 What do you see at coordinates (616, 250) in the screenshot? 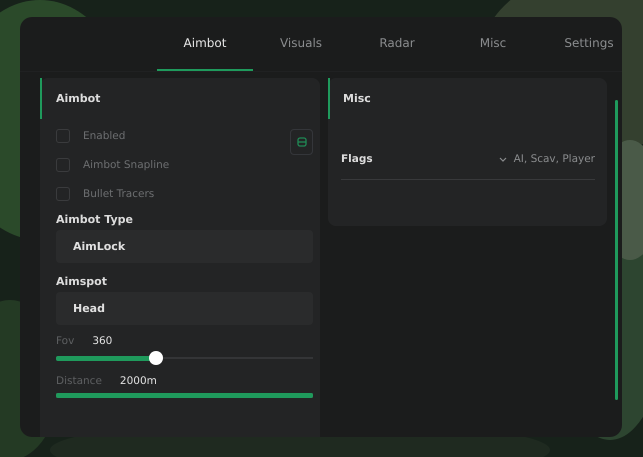
I see `scrollbar` at bounding box center [616, 250].